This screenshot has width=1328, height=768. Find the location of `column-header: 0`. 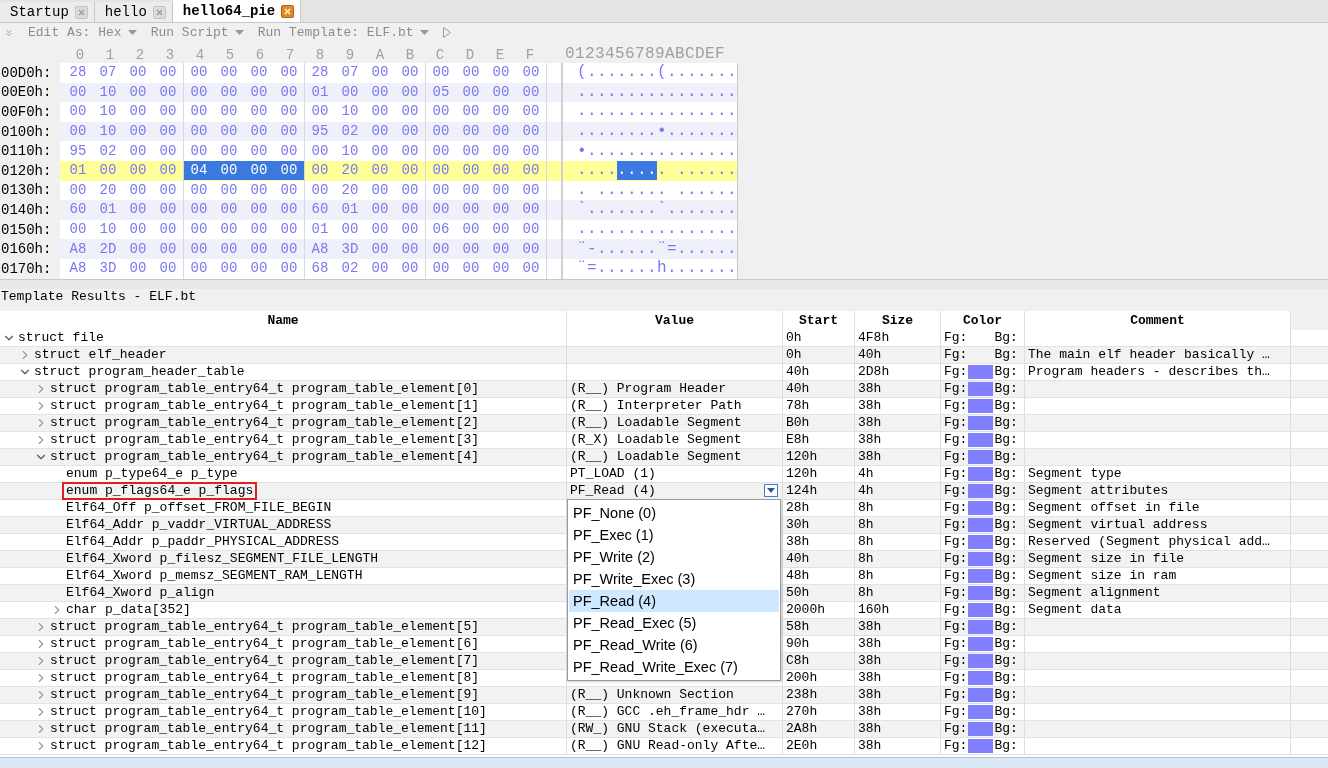

column-header: 0 is located at coordinates (80, 55).